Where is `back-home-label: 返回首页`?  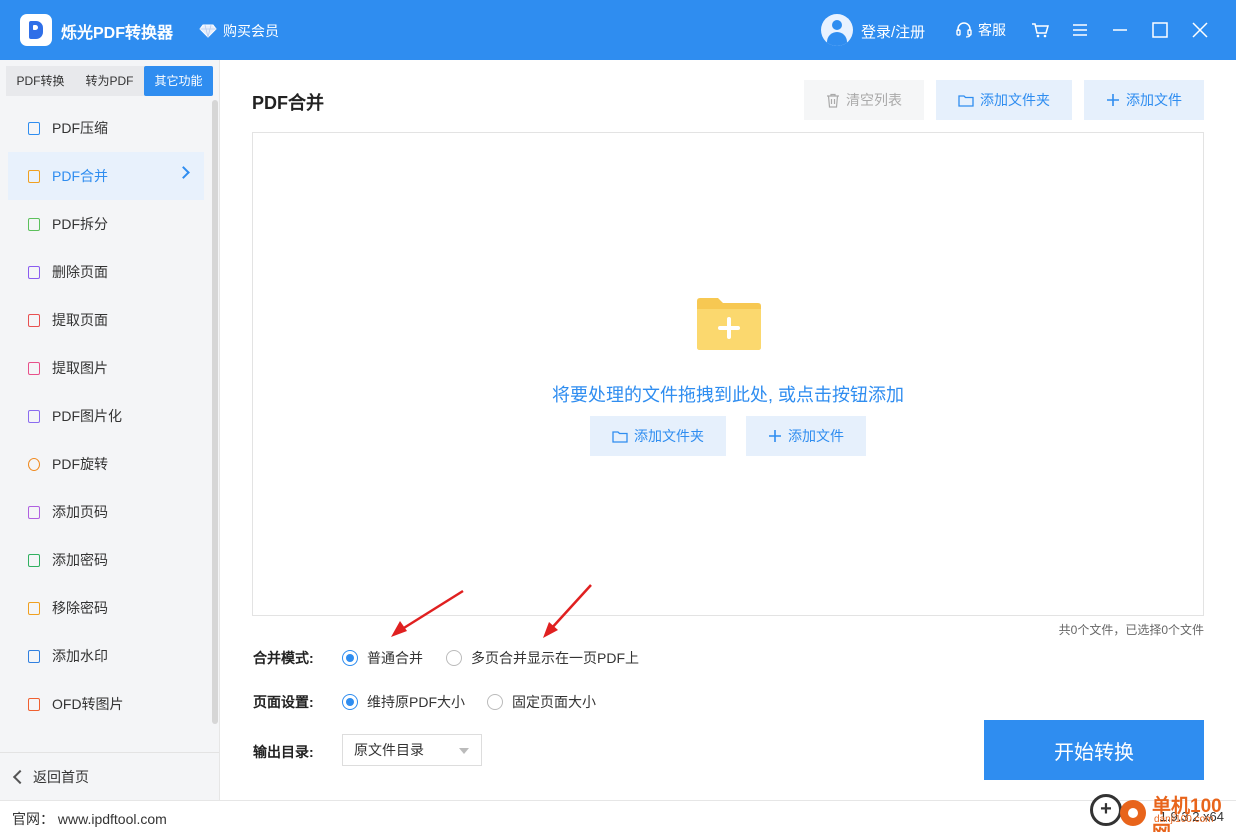
back-home-label: 返回首页 is located at coordinates (61, 776).